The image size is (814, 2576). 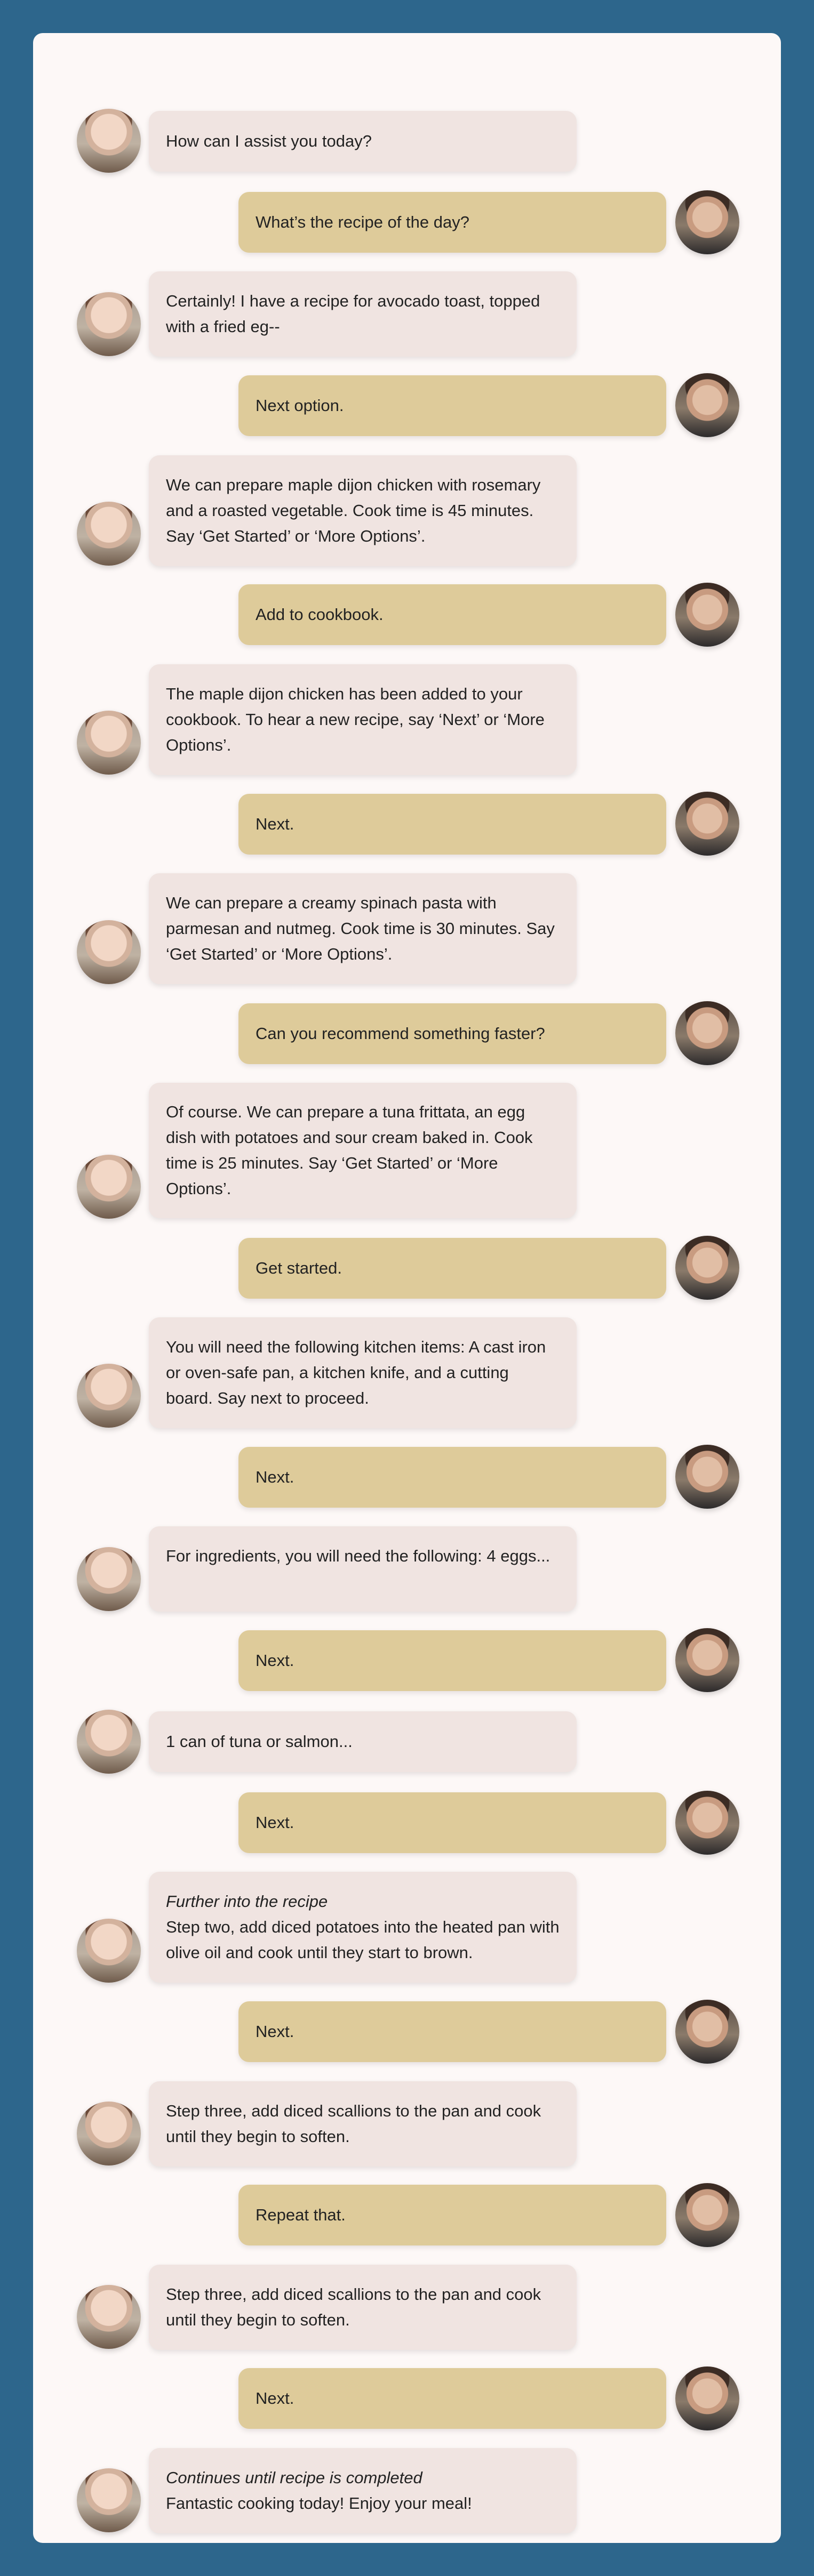 What do you see at coordinates (452, 2215) in the screenshot?
I see `user-message: Repeat that.` at bounding box center [452, 2215].